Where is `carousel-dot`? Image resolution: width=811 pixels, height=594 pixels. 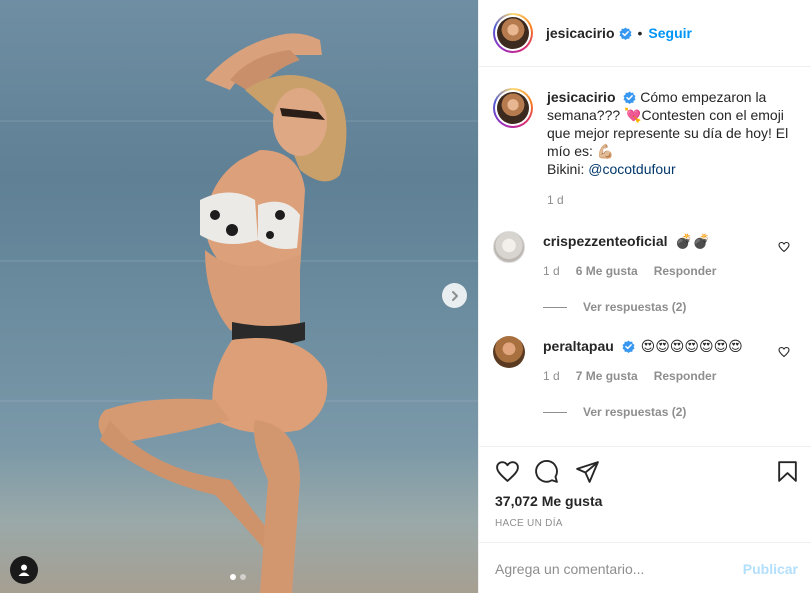
carousel-dot is located at coordinates (243, 577).